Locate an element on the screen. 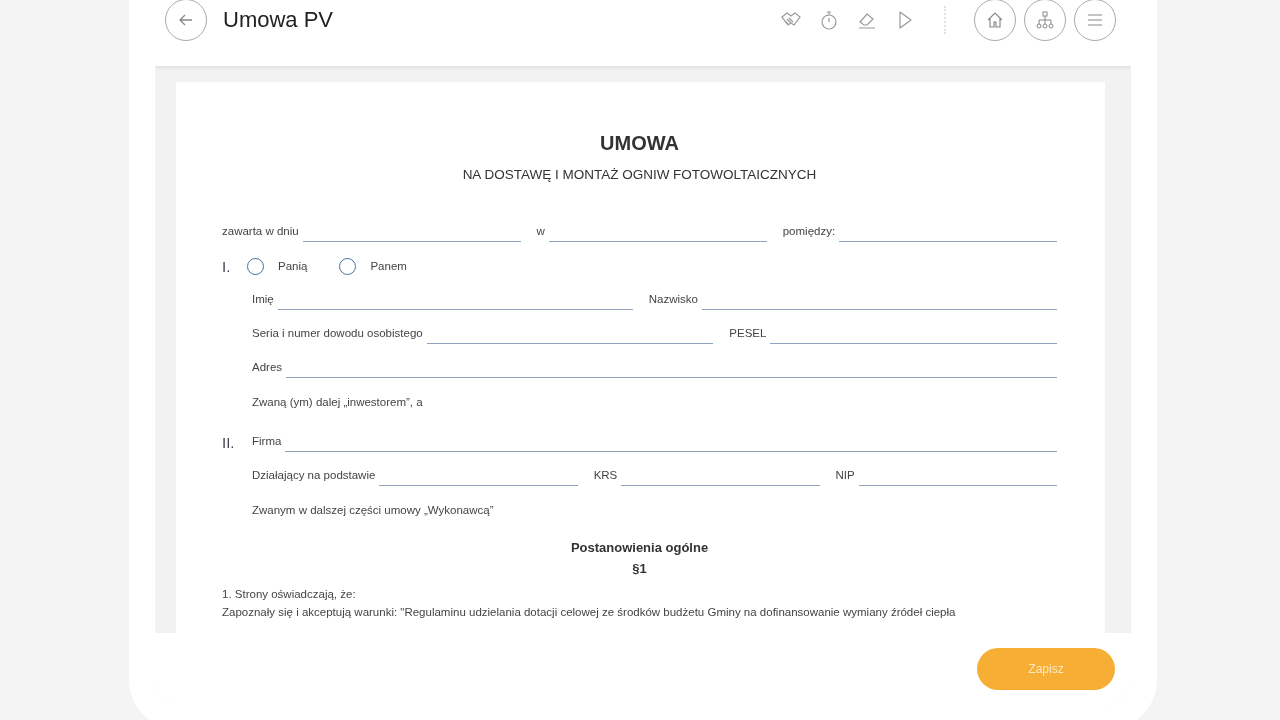 The height and width of the screenshot is (720, 1280). stopwatch-icon is located at coordinates (829, 20).